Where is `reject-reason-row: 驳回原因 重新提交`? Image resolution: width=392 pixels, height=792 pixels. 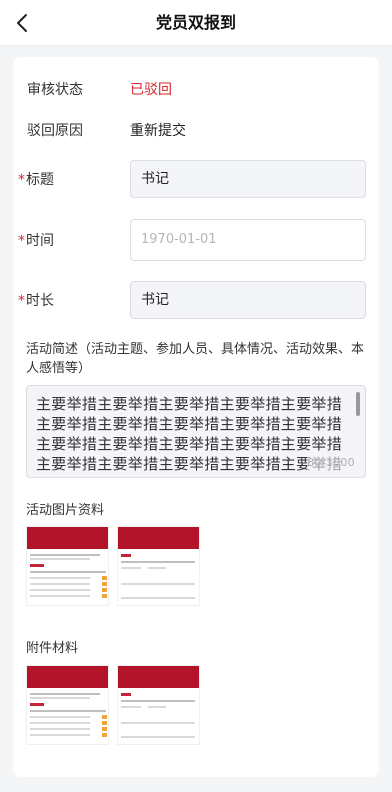 reject-reason-row: 驳回原因 重新提交 is located at coordinates (196, 131).